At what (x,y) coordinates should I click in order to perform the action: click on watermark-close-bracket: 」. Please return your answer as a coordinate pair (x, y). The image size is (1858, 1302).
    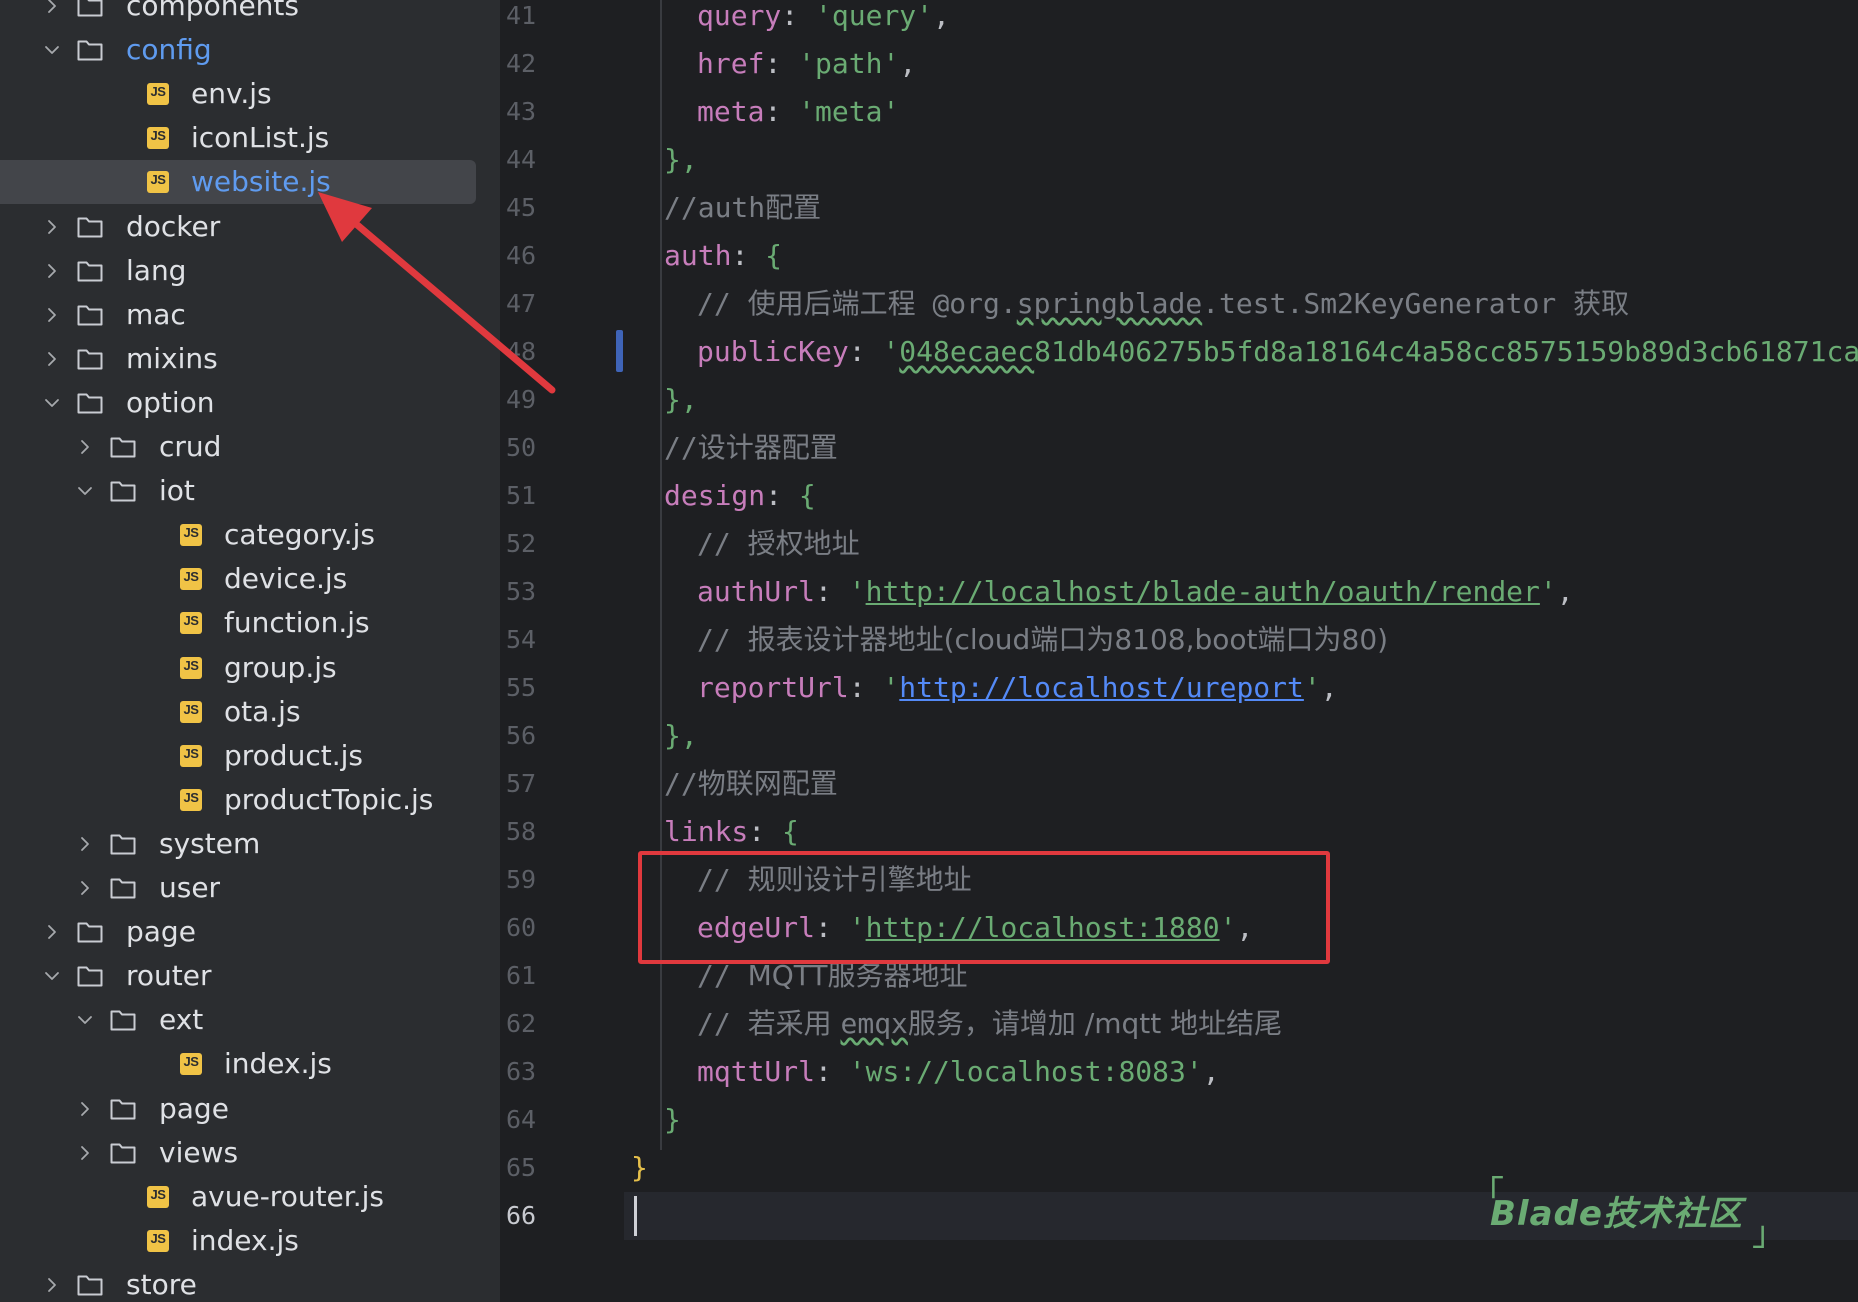
    Looking at the image, I should click on (1769, 1234).